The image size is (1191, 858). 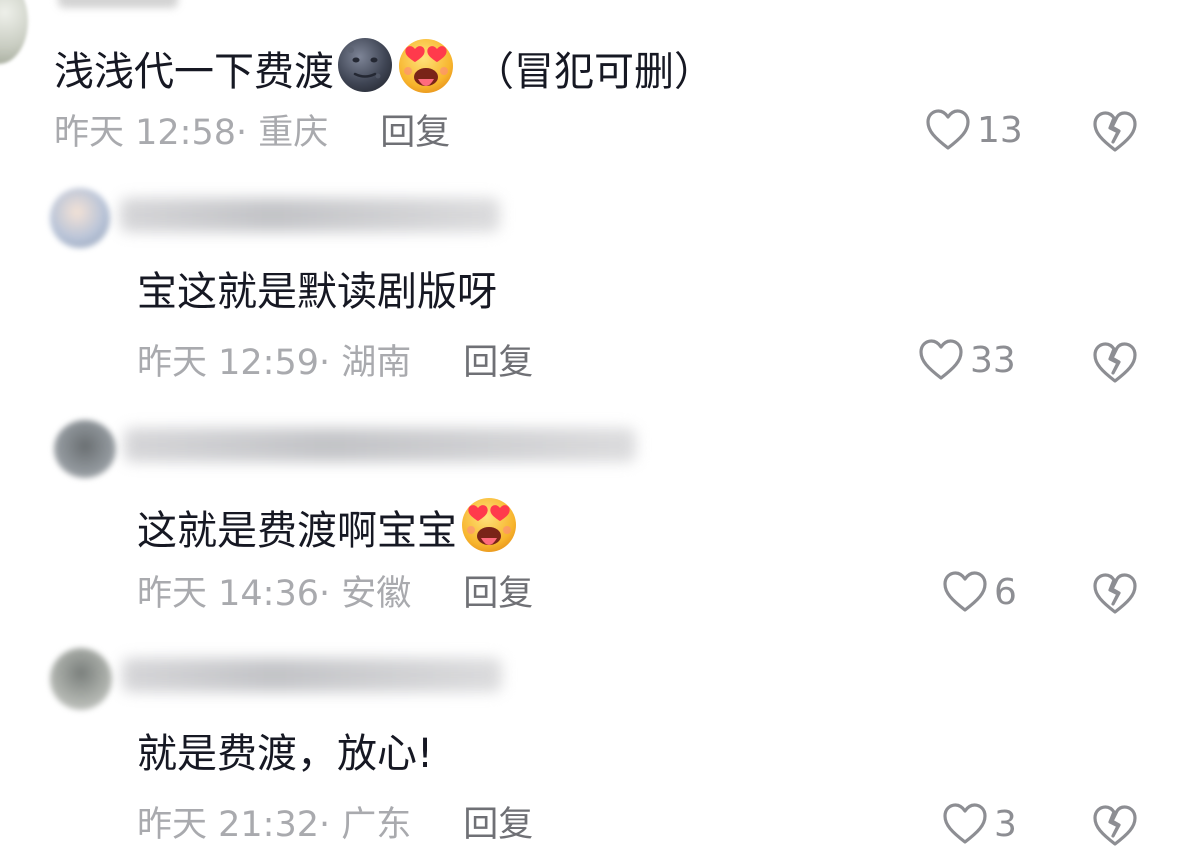 I want to click on like-button: 33, so click(x=967, y=360).